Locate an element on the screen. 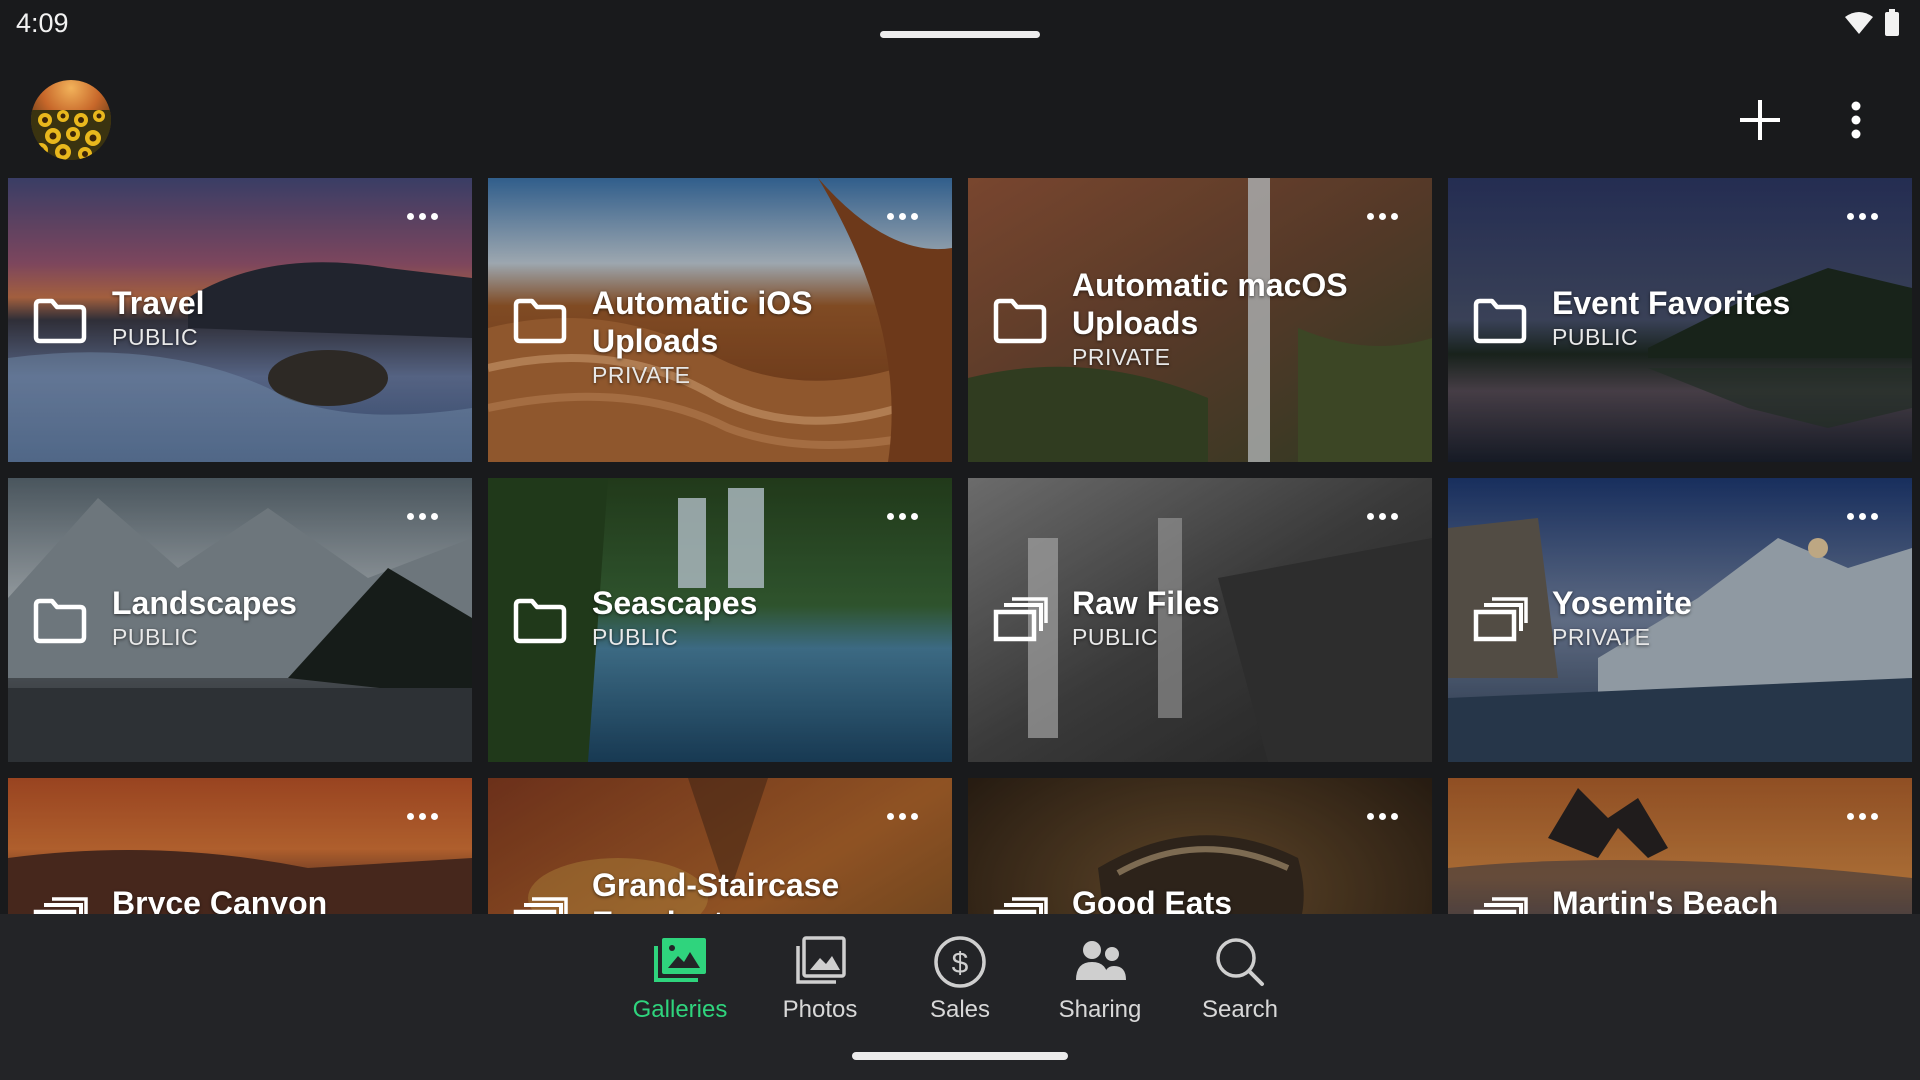 This screenshot has width=1920, height=1080. gallery-tile: Good Eats is located at coordinates (1200, 846).